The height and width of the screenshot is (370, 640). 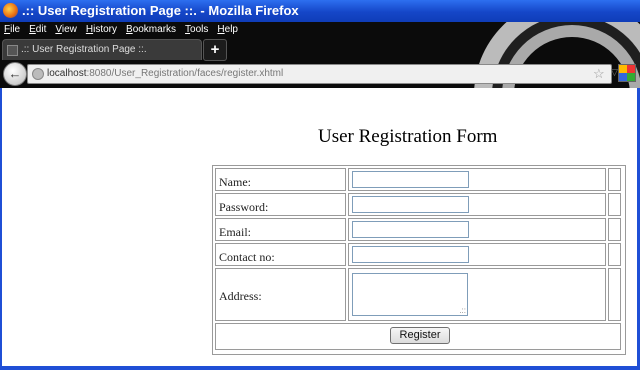 What do you see at coordinates (84, 49) in the screenshot?
I see `tab-label: .:: User Registration Page ::.` at bounding box center [84, 49].